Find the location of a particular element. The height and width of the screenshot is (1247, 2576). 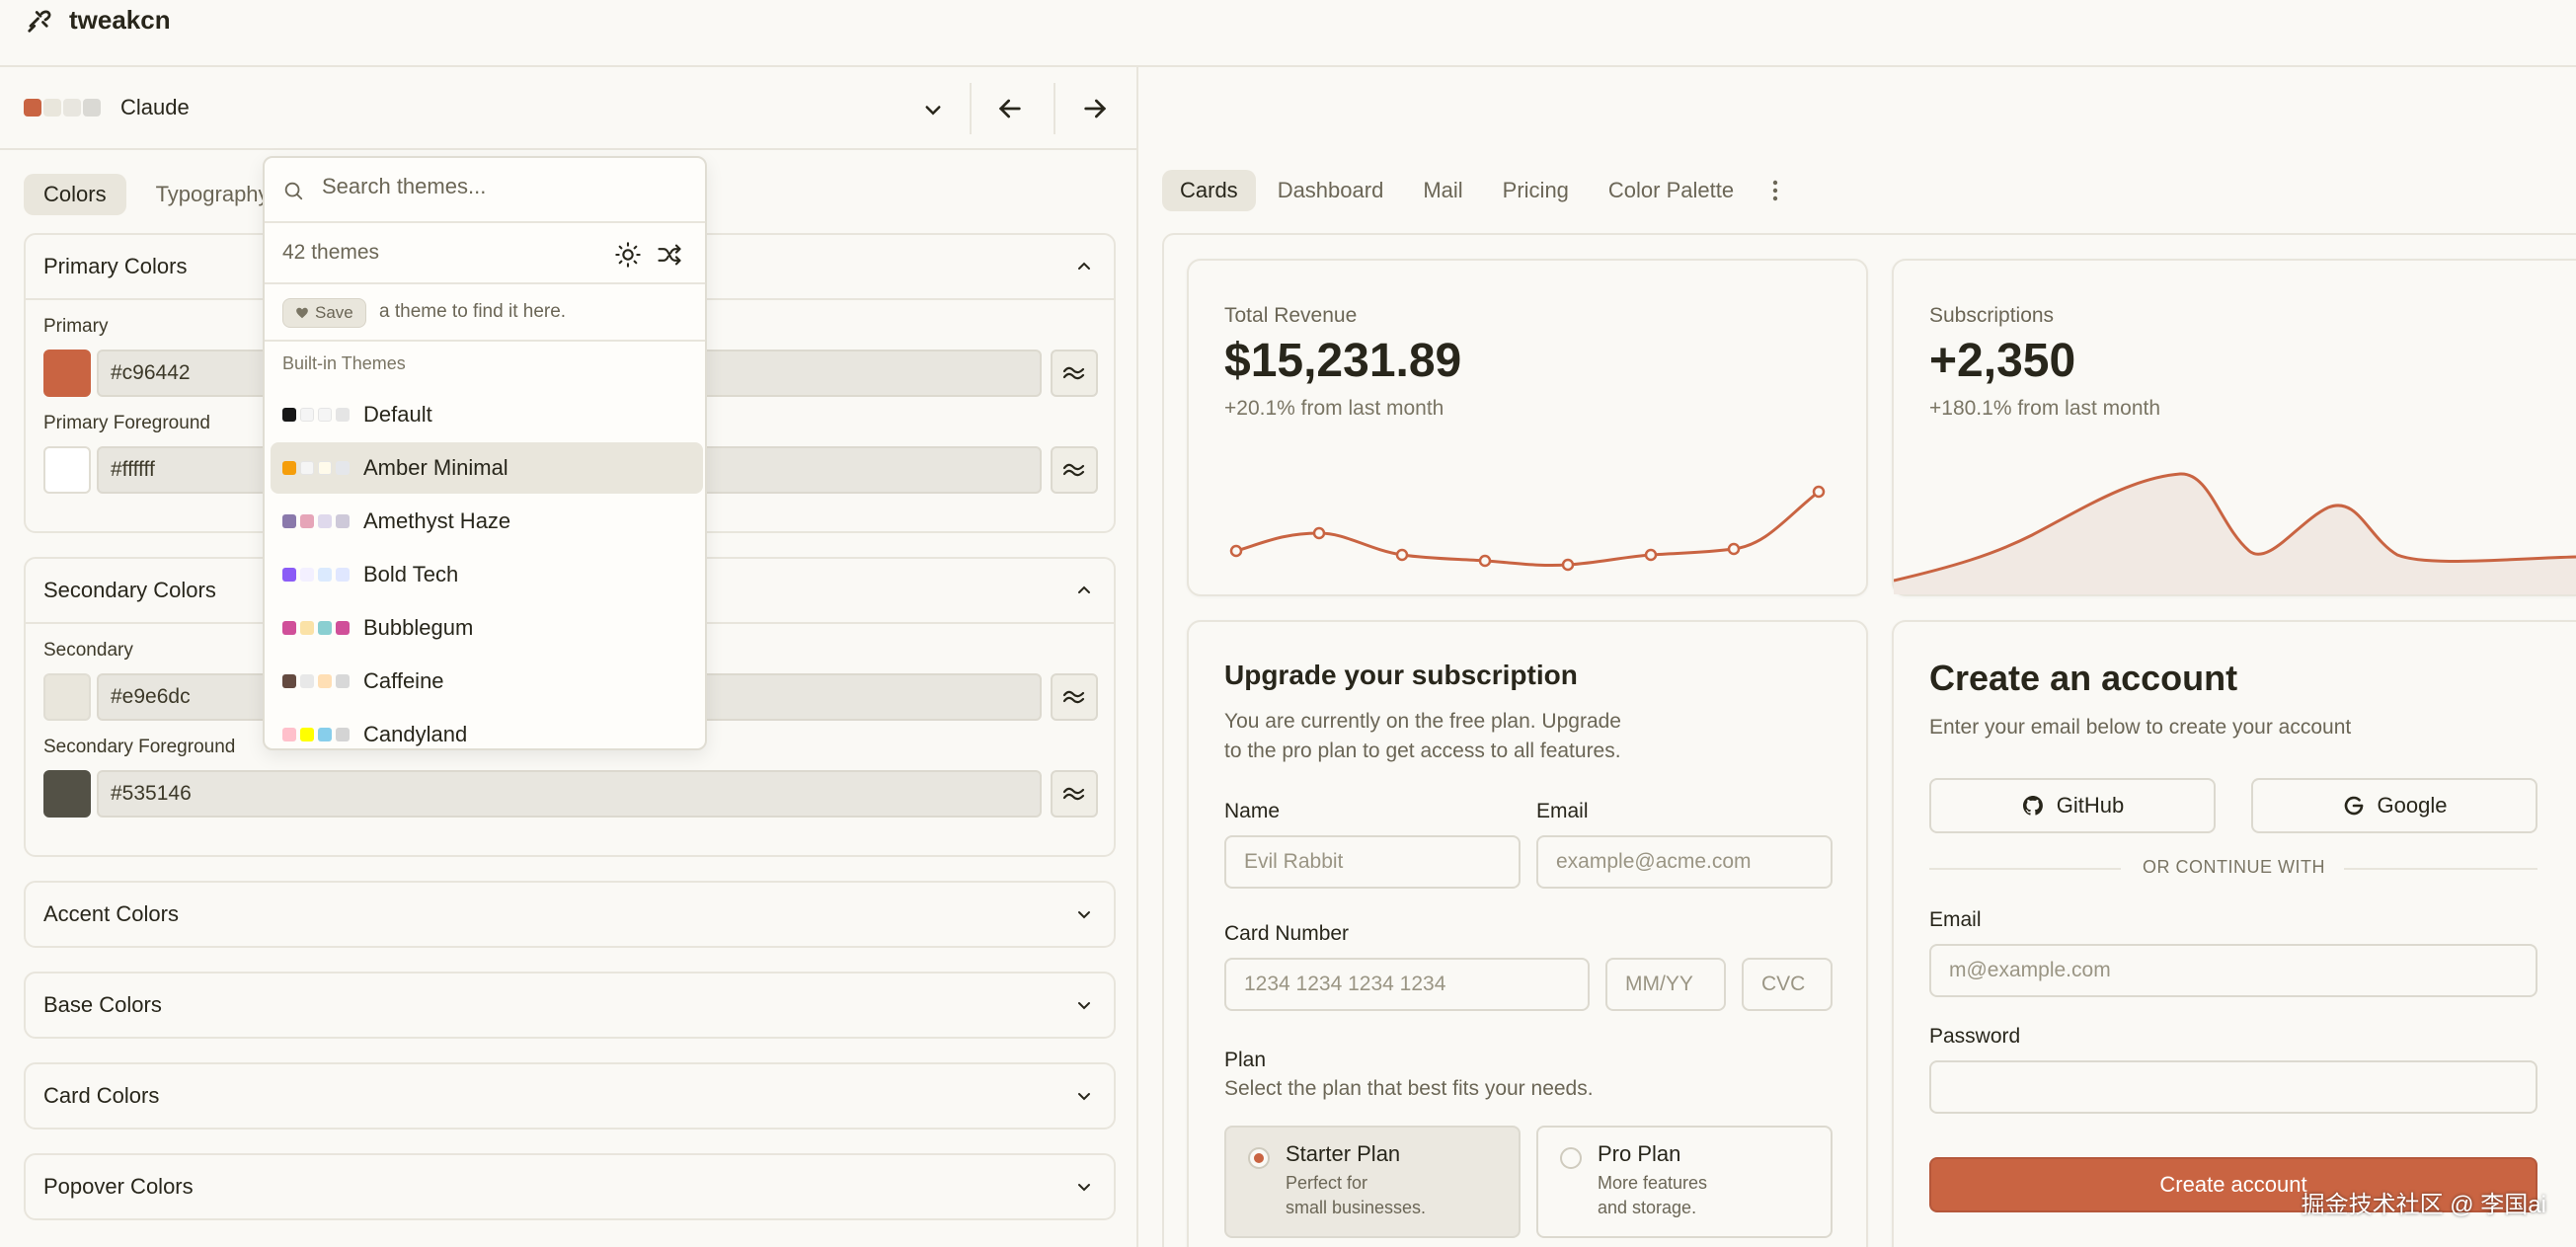

theme-selector-bar: Claude is located at coordinates (569, 108).